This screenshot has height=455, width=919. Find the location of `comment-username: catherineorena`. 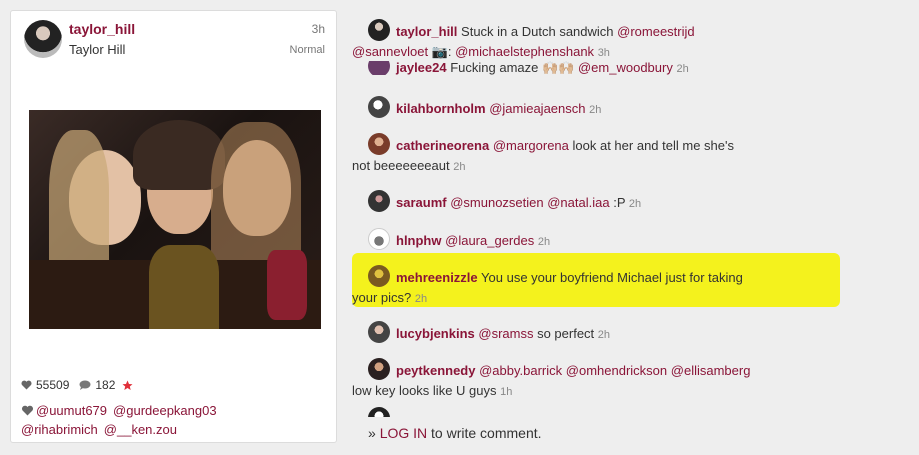

comment-username: catherineorena is located at coordinates (442, 145).